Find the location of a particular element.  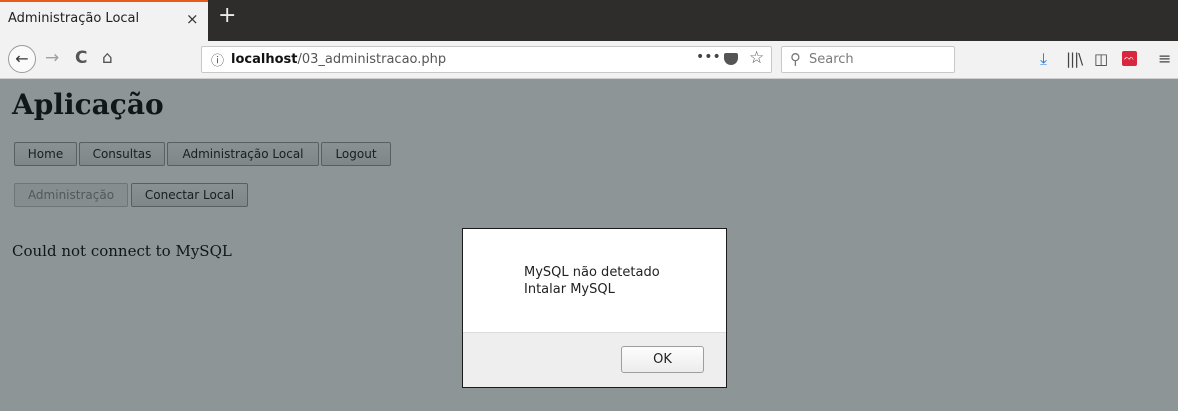

sidebar-icon: ◫ is located at coordinates (1101, 59).